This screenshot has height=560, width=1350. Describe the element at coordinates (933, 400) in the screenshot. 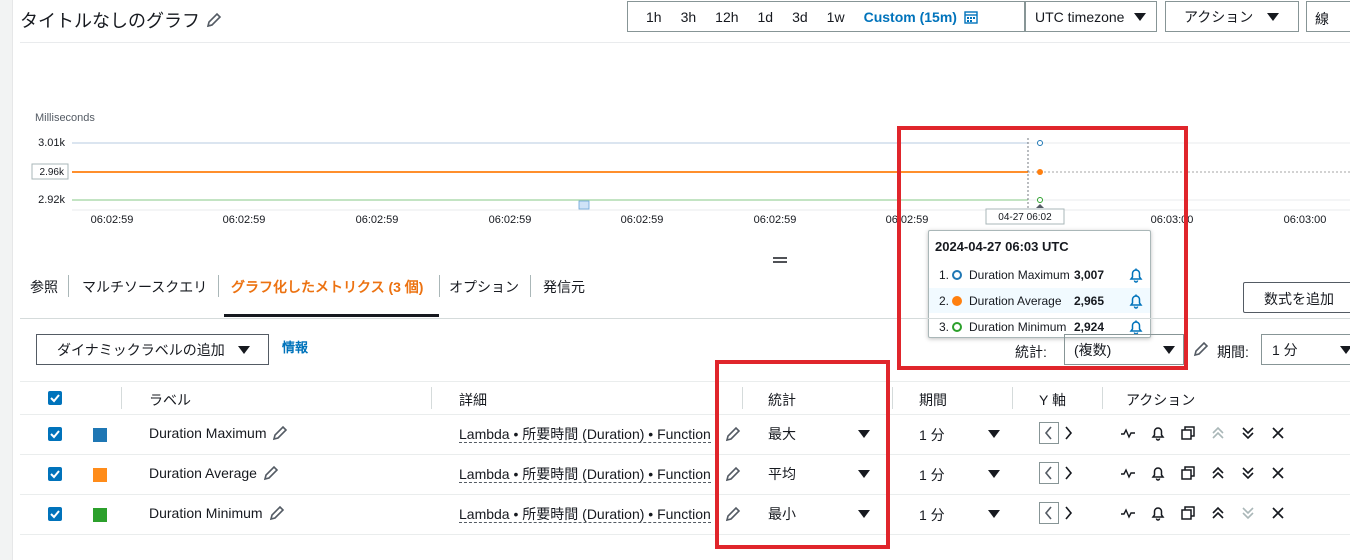

I see `column-header-period: 期間` at that location.